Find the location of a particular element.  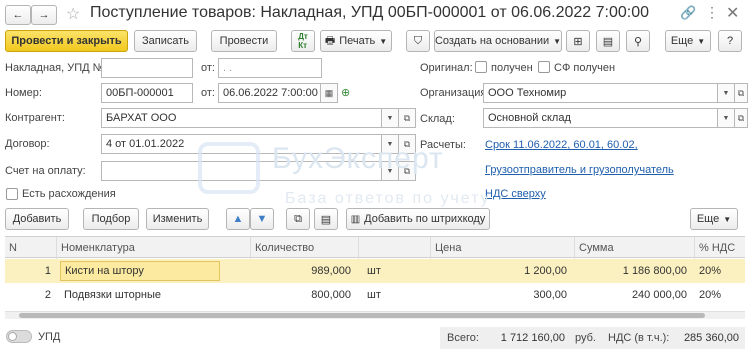

move-down-button: ▼ is located at coordinates (262, 219).